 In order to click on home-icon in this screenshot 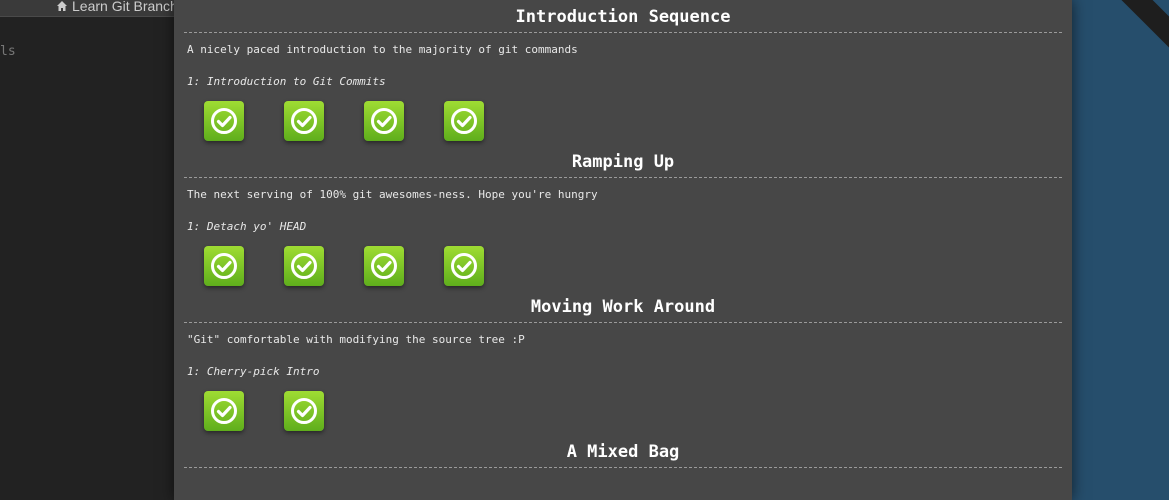, I will do `click(62, 6)`.